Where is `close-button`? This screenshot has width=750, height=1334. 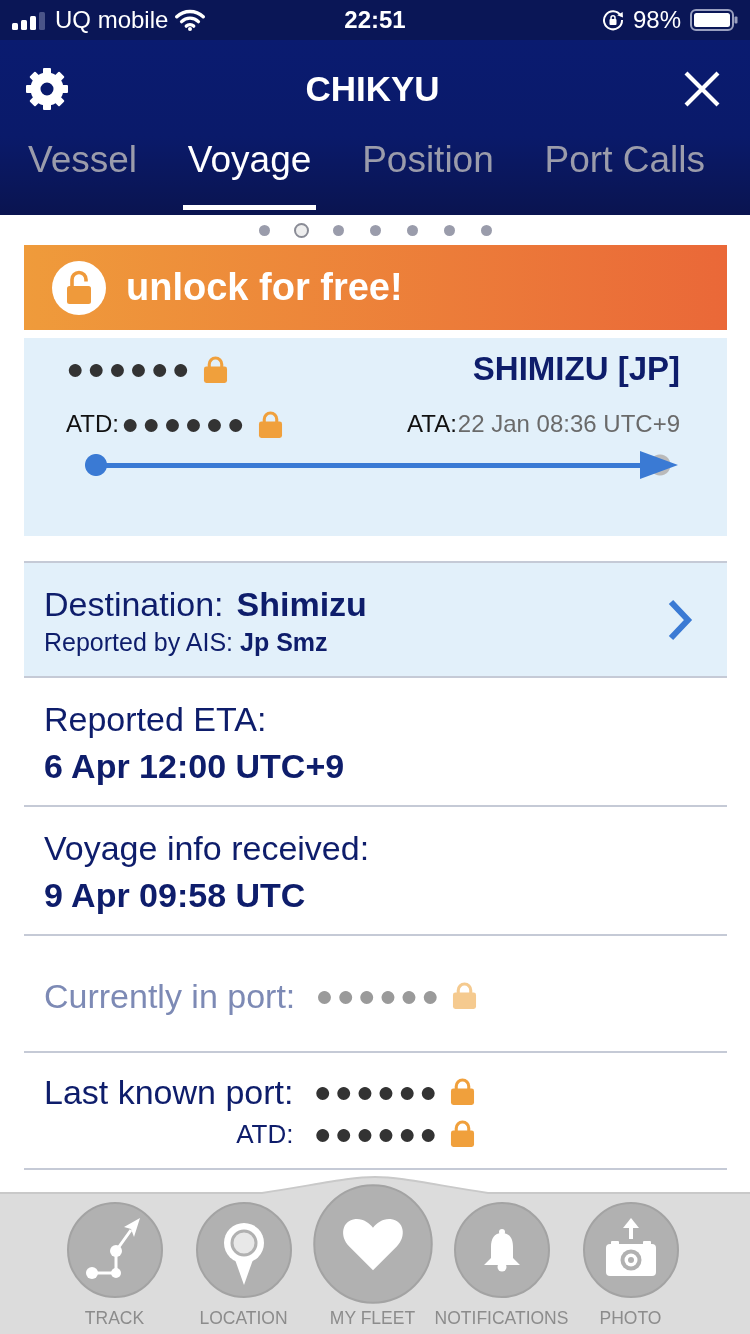 close-button is located at coordinates (702, 89).